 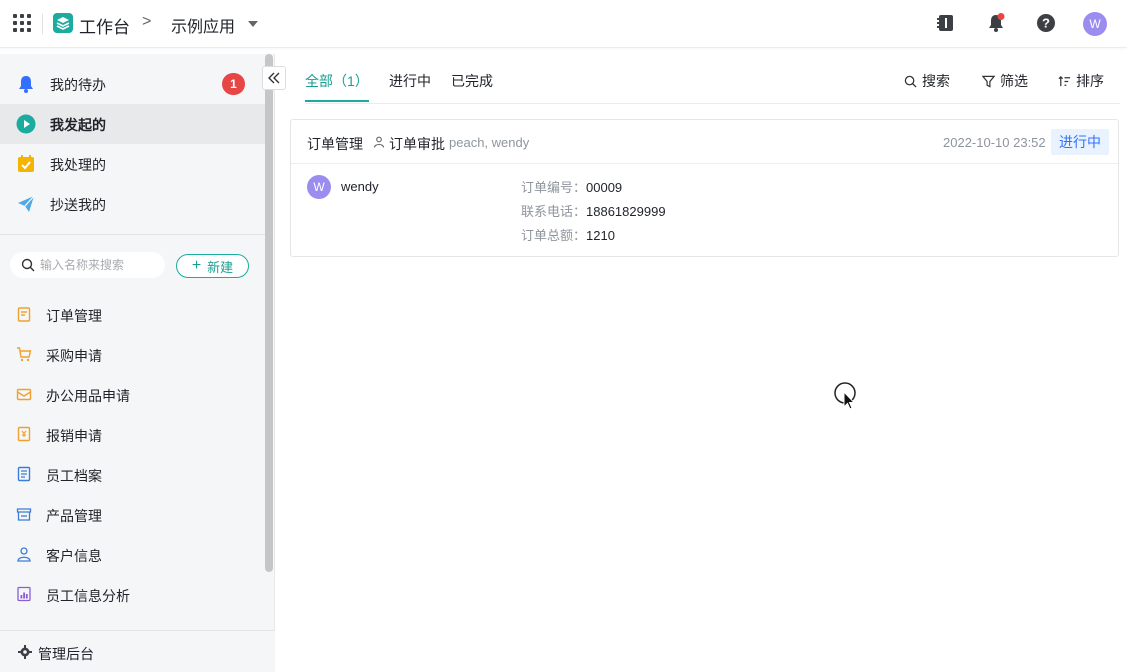 I want to click on sort-button: 排序, so click(x=1081, y=81).